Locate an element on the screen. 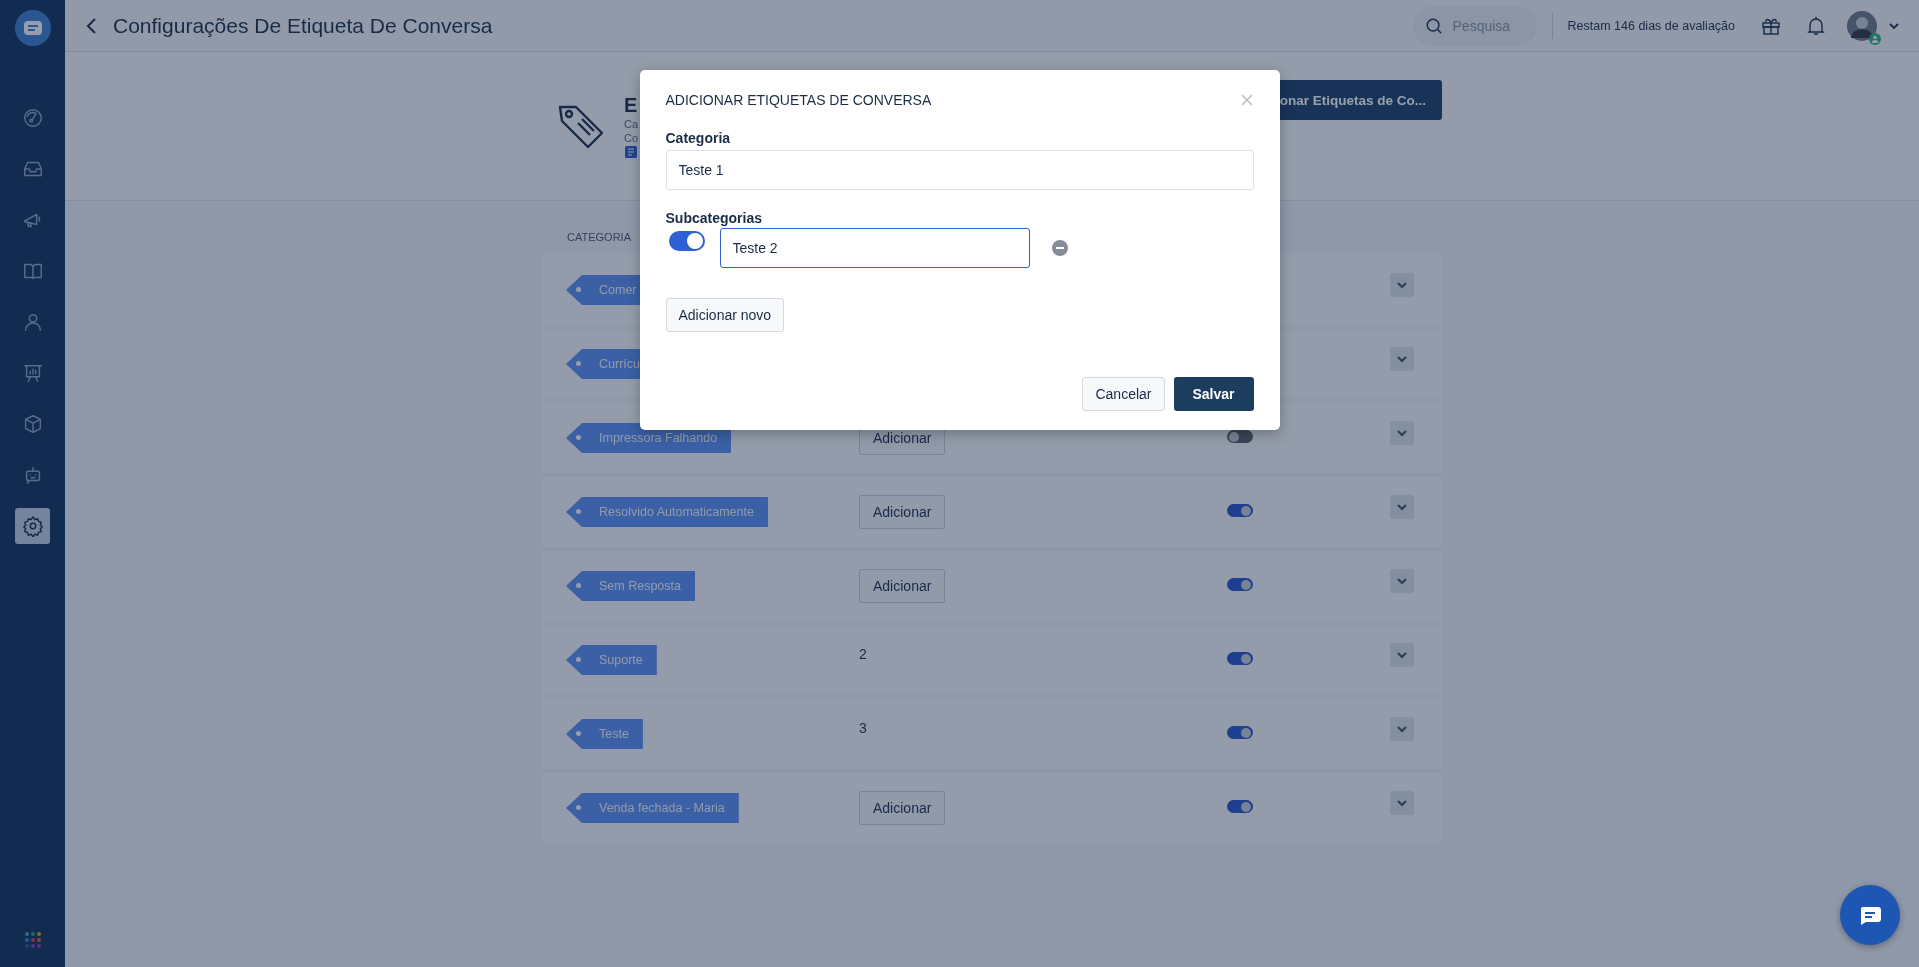  subcategory-input-field: Teste 2 is located at coordinates (874, 248).